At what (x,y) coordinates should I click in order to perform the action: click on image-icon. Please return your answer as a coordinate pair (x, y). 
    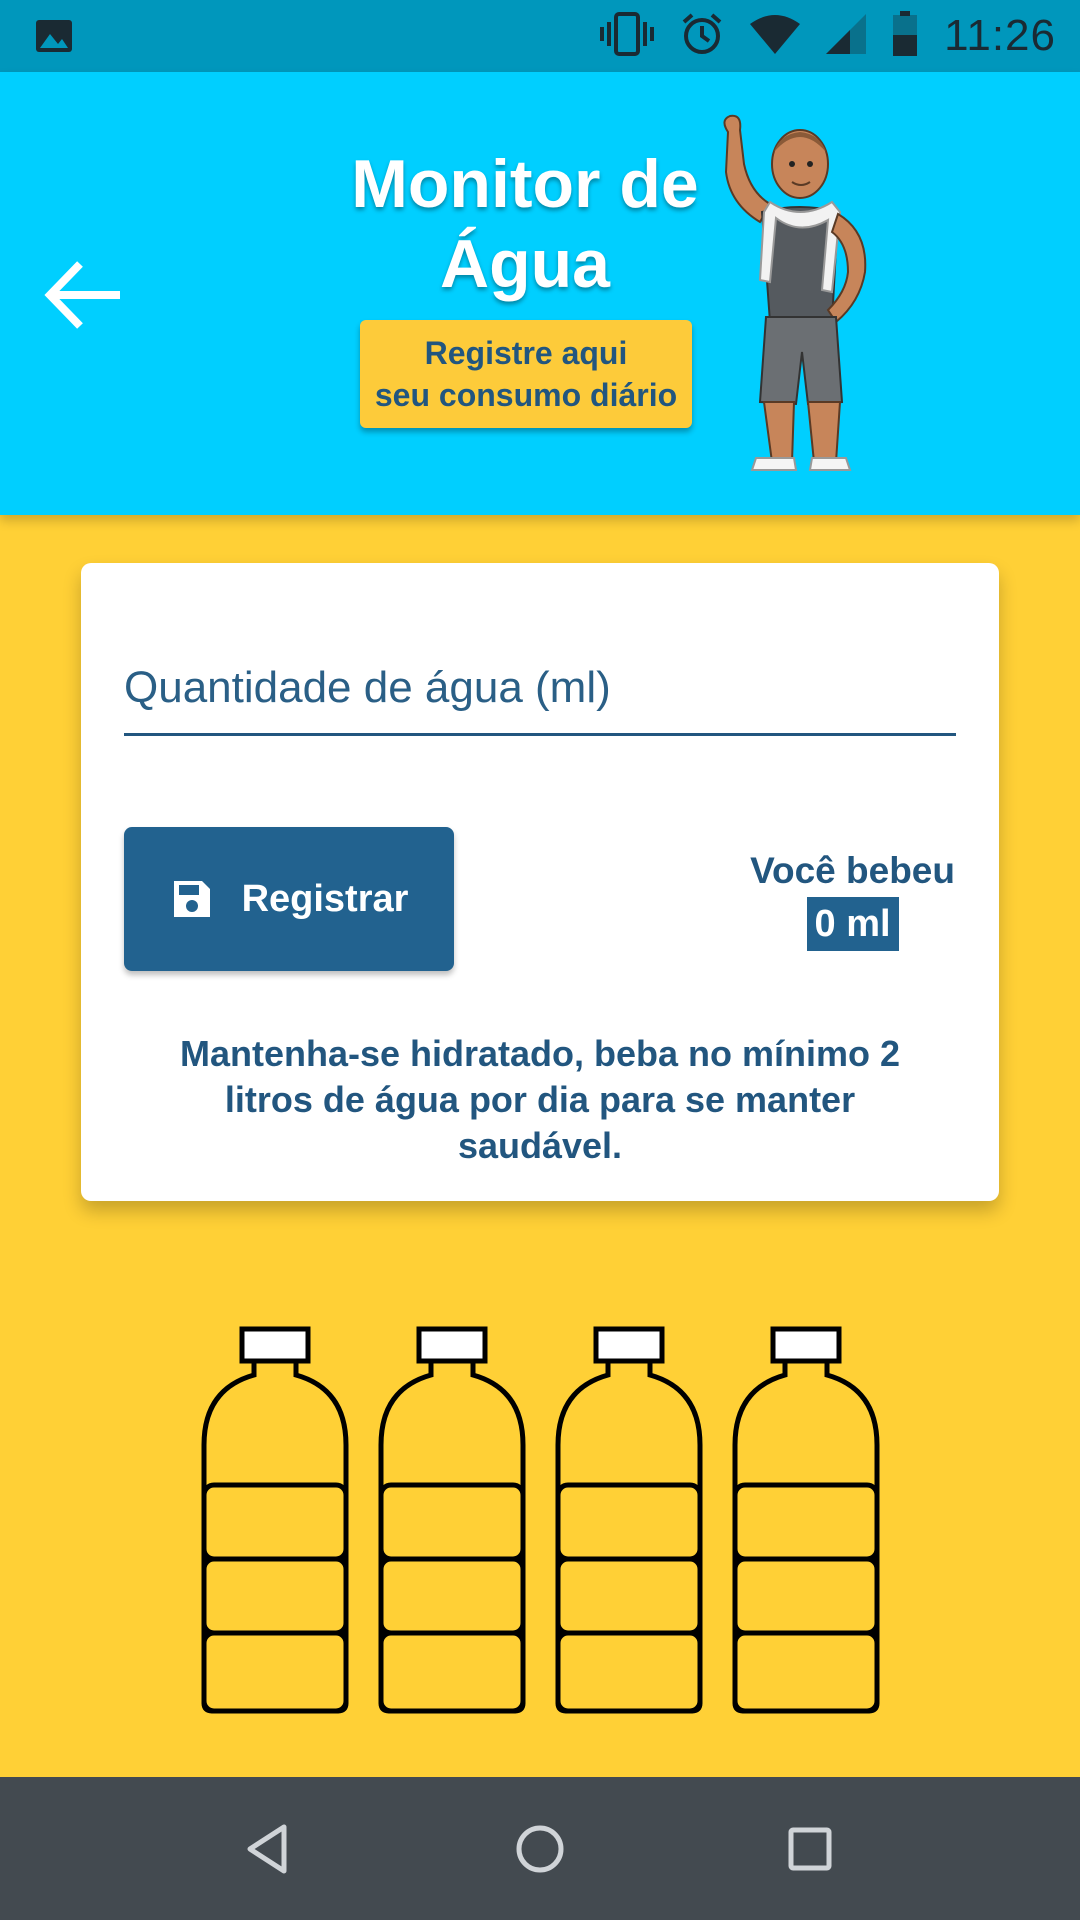
    Looking at the image, I should click on (54, 38).